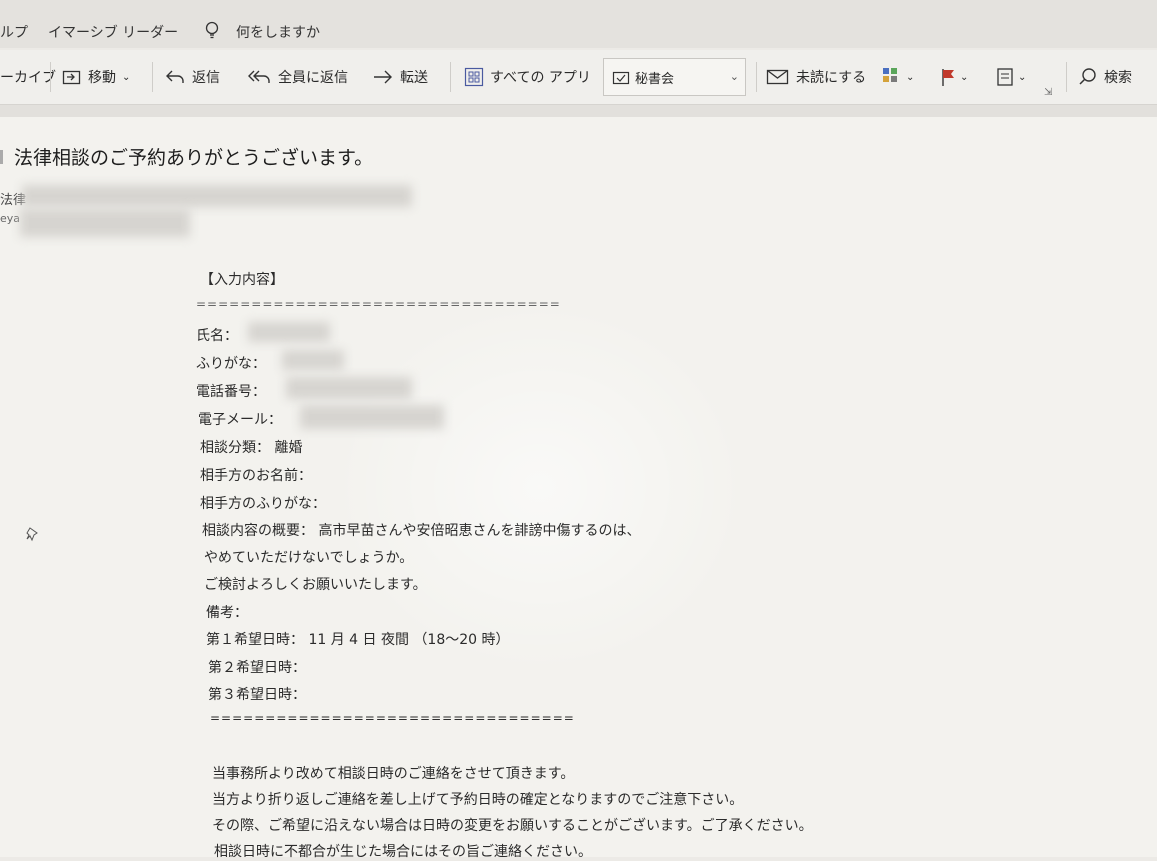 The width and height of the screenshot is (1157, 861). Describe the element at coordinates (257, 695) in the screenshot. I see `preferred-date-3: 第３希望日時：` at that location.